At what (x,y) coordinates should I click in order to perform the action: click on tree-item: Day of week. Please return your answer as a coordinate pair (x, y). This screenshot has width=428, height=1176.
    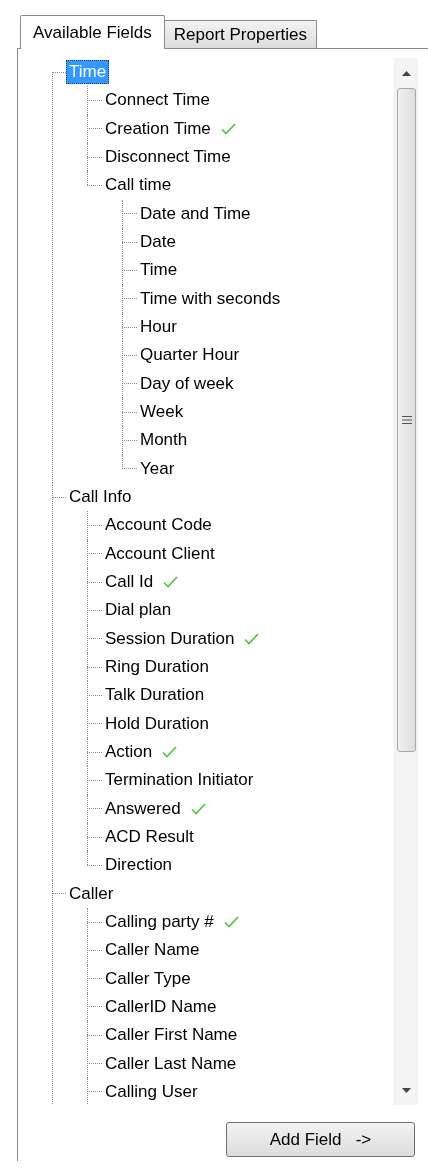
    Looking at the image, I should click on (187, 383).